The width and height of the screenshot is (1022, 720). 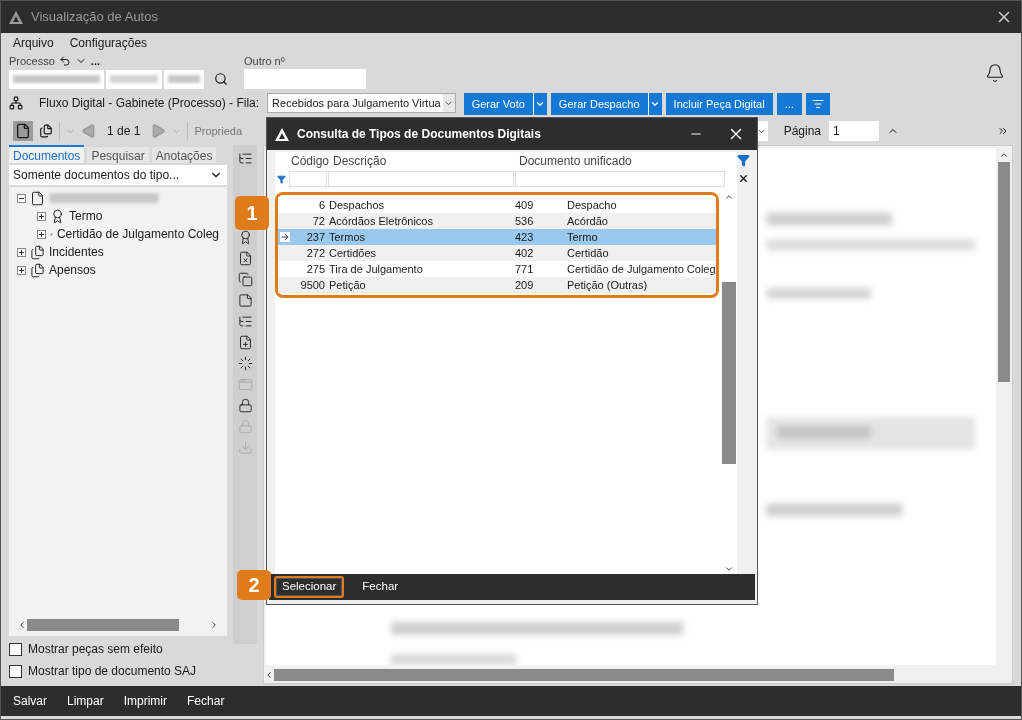 What do you see at coordinates (497, 221) in the screenshot?
I see `table-row: 72 Acórdãos Eletrônicos 536 Acórdão` at bounding box center [497, 221].